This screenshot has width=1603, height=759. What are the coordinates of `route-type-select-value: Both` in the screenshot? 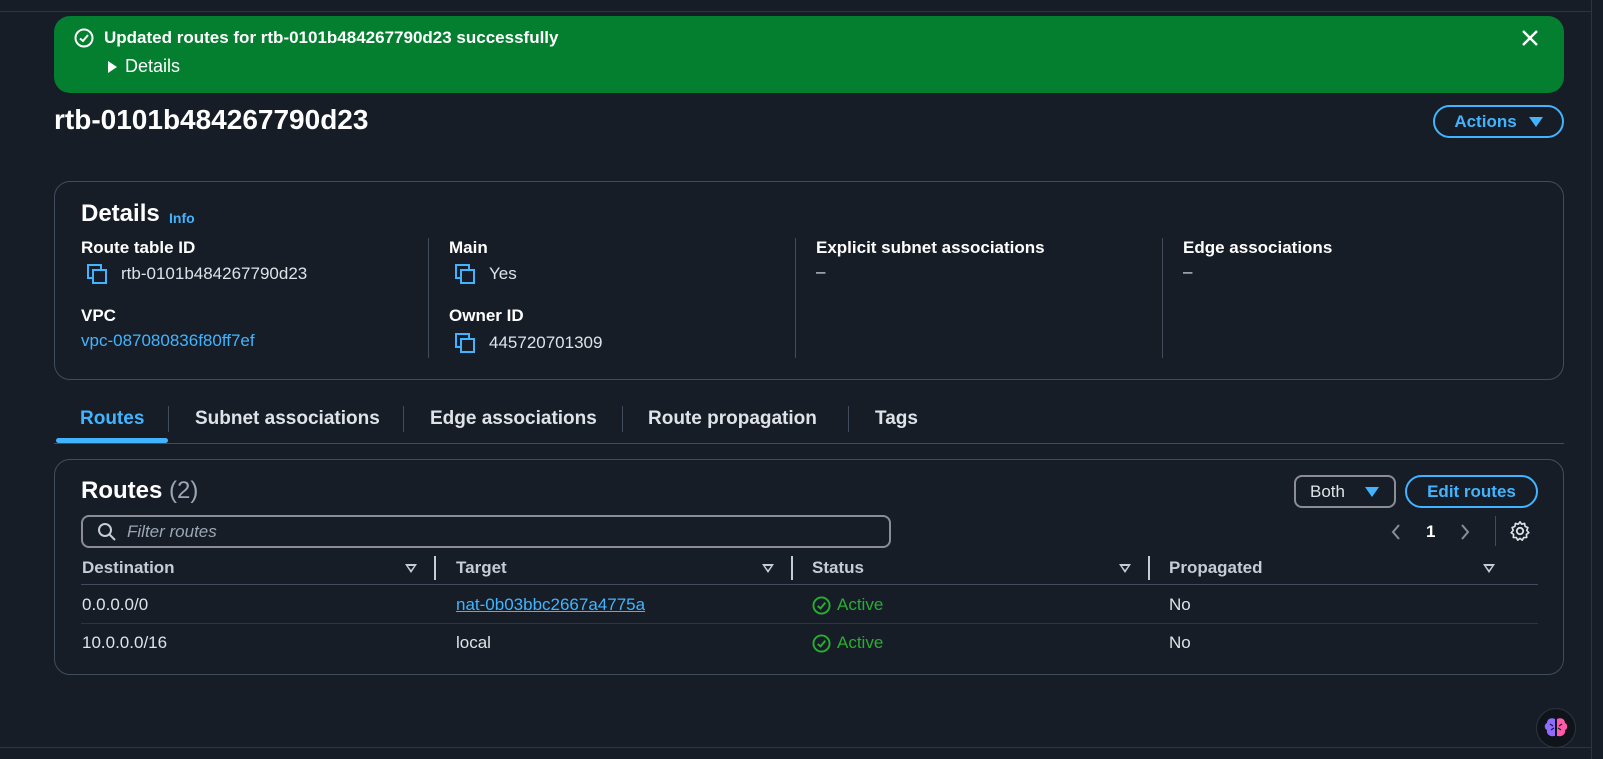 It's located at (1327, 491).